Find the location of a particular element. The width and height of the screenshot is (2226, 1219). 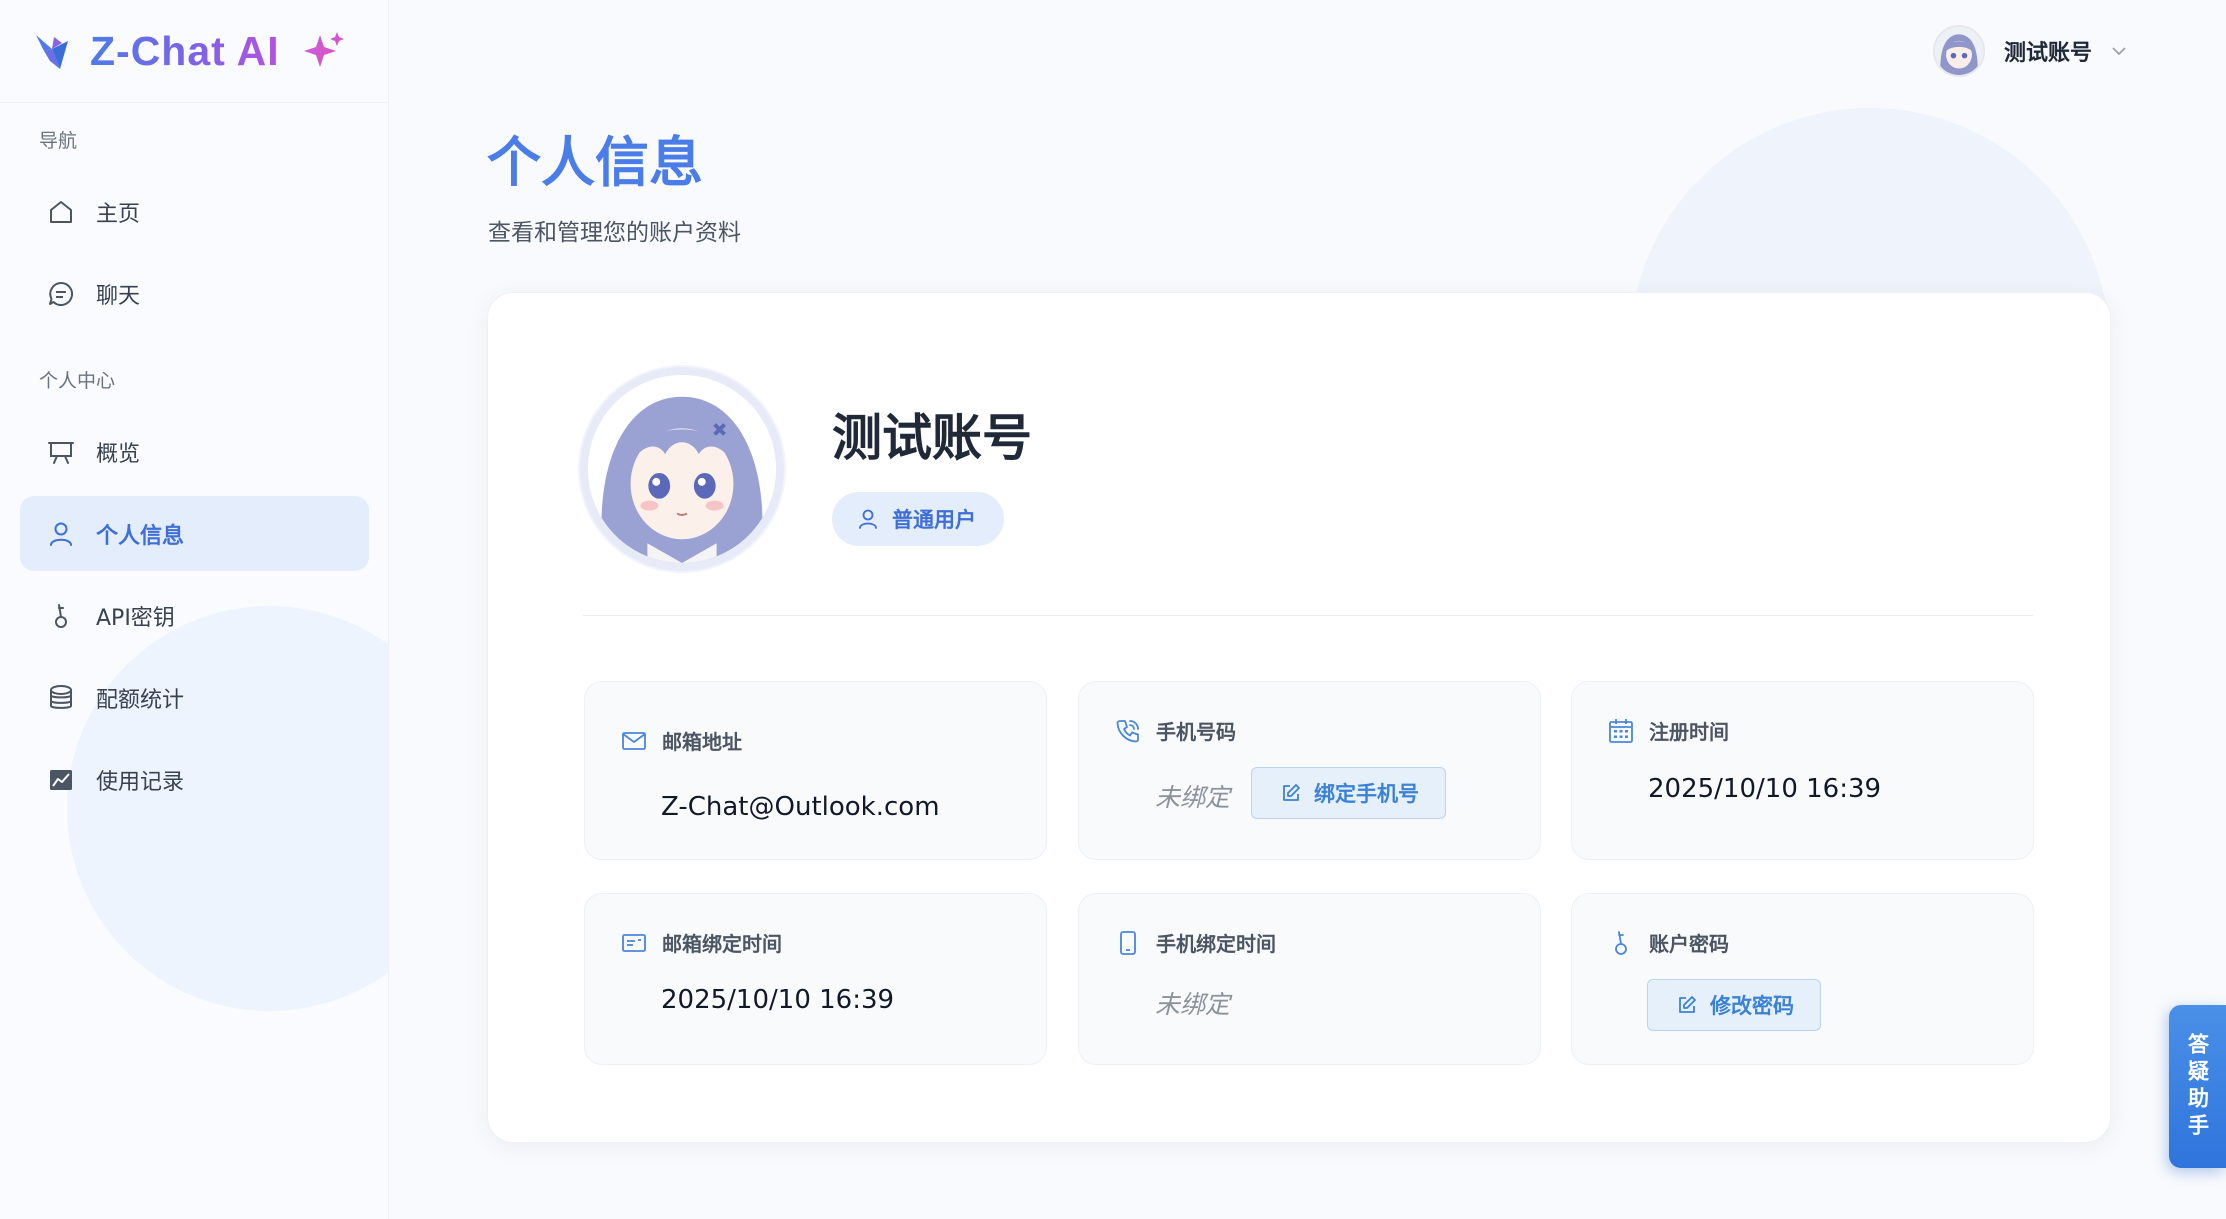

info-email-bind-value: 2025/10/10 16:39 is located at coordinates (778, 1000).